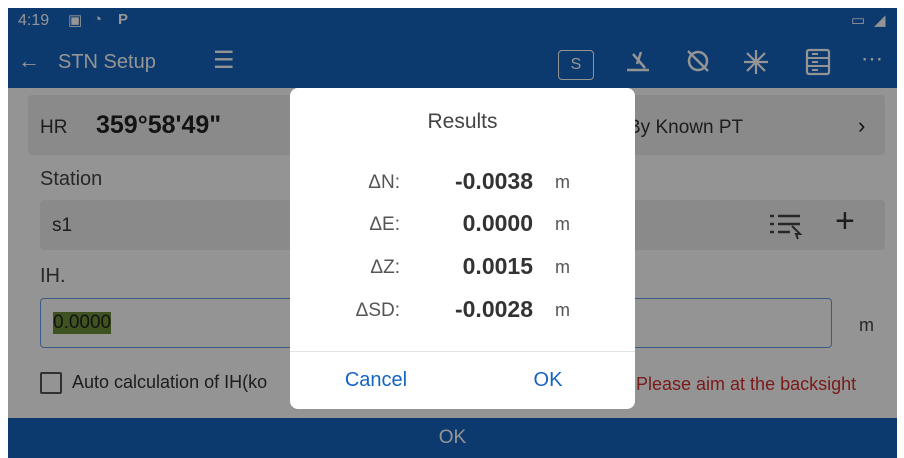 The height and width of the screenshot is (458, 904). What do you see at coordinates (562, 224) in the screenshot?
I see `delta-e-unit: m` at bounding box center [562, 224].